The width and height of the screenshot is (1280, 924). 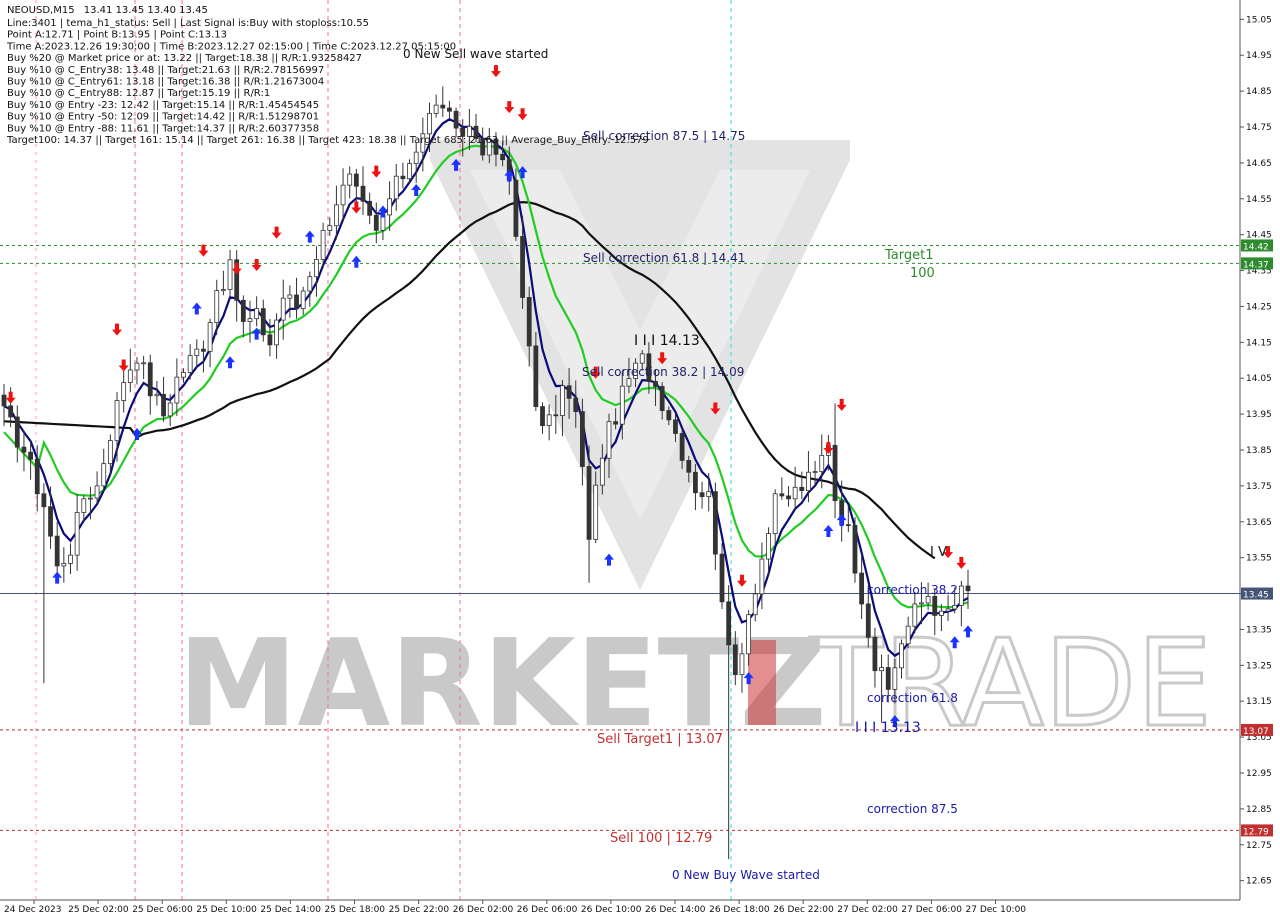 What do you see at coordinates (1259, 846) in the screenshot?
I see `price-tick-label: 12.75` at bounding box center [1259, 846].